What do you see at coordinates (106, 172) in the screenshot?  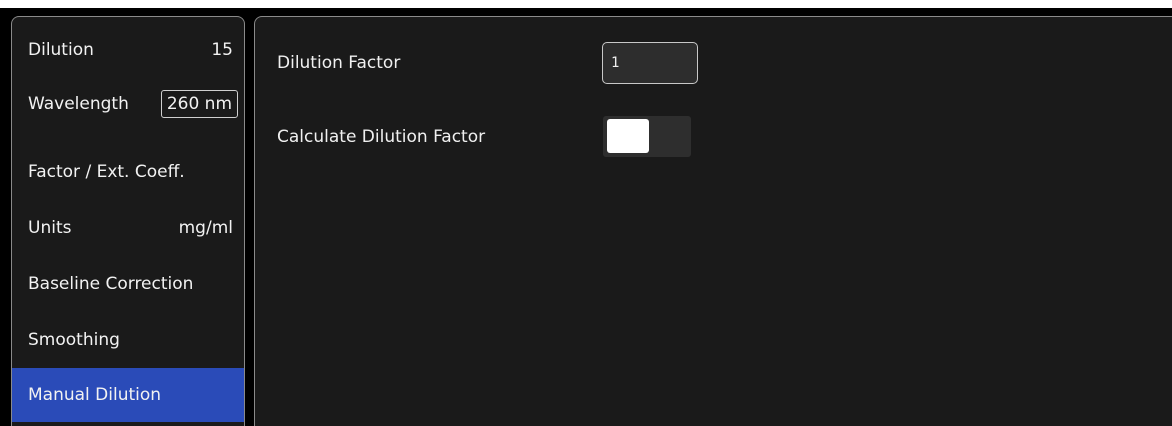 I see `sidebar-item-label: Factor / Ext. Coeff.` at bounding box center [106, 172].